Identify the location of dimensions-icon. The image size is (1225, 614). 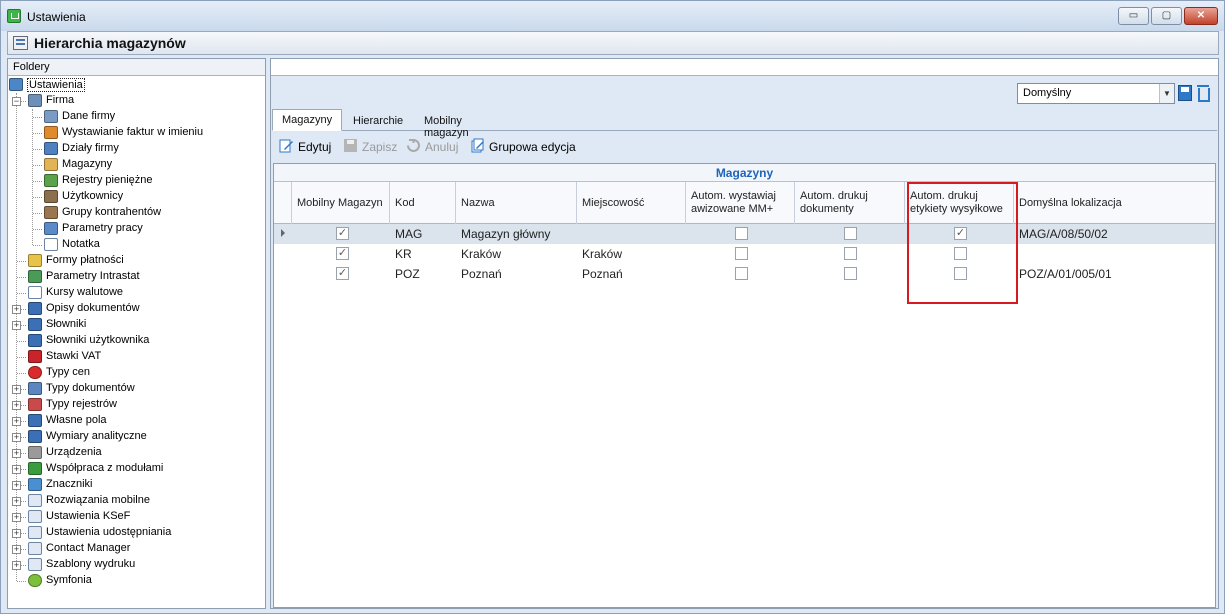
(35, 436).